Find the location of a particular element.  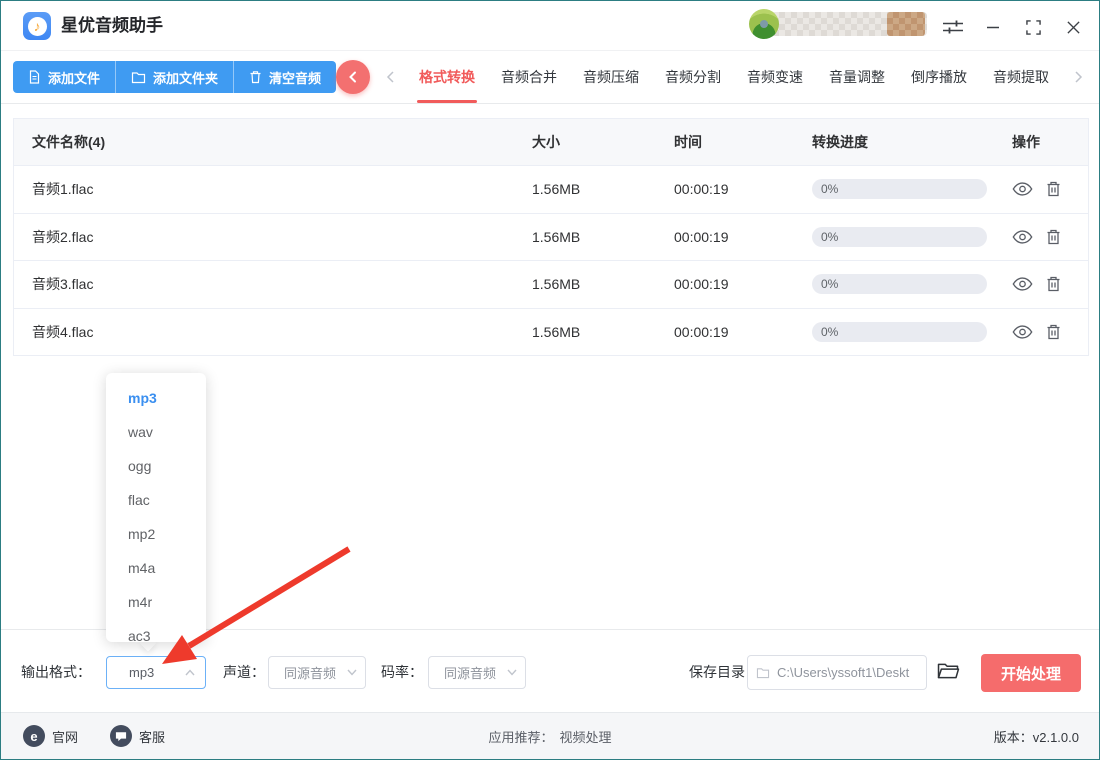

scroll-tabs-left-button is located at coordinates (353, 77).